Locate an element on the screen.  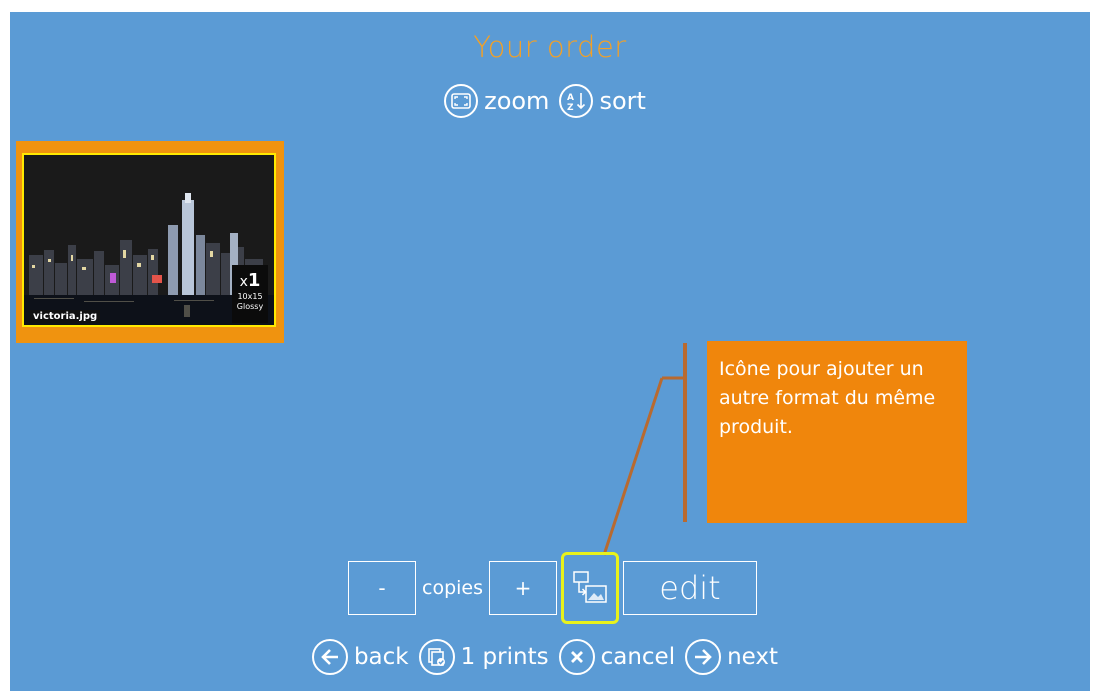
print-size: 10x15 is located at coordinates (250, 296).